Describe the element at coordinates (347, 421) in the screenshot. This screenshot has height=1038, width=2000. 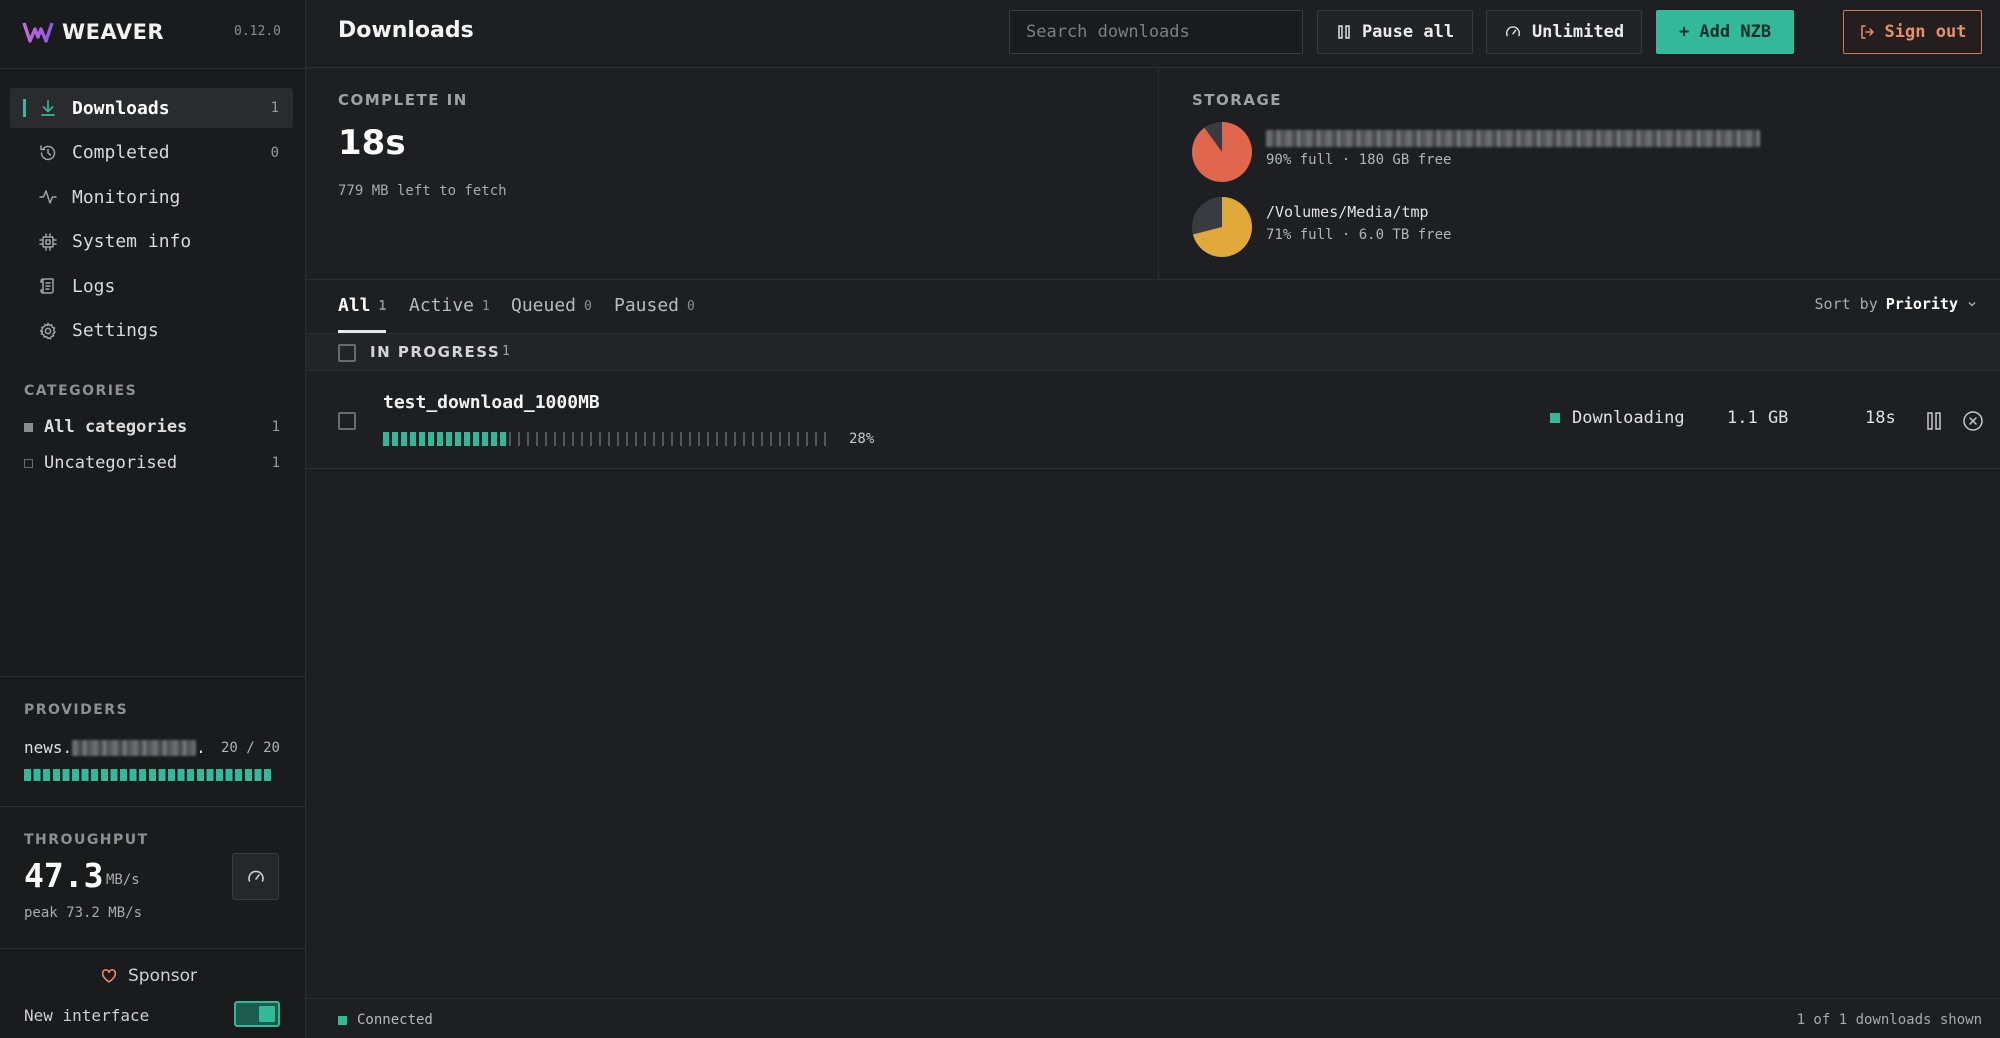
I see `select-download-checkbox` at that location.